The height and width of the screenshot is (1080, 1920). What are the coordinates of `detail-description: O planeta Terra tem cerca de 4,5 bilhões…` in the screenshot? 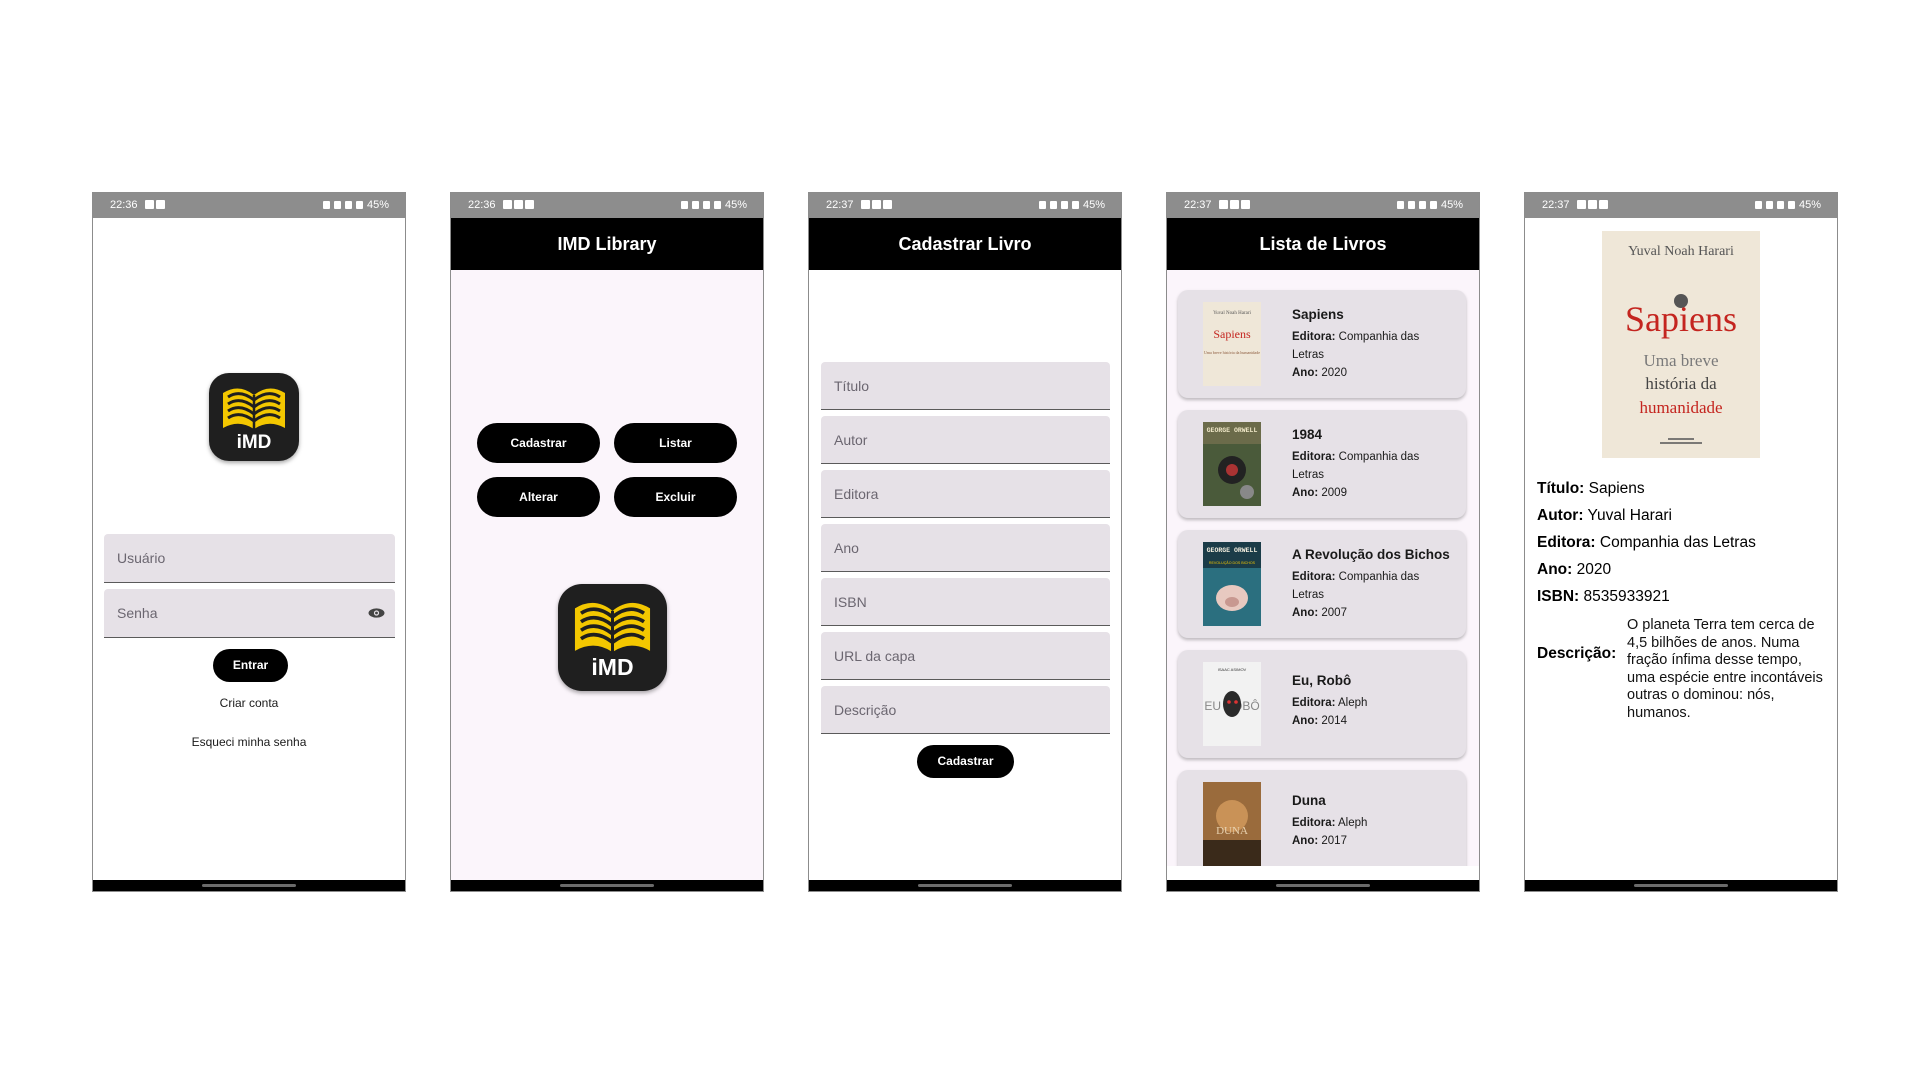 It's located at (1725, 669).